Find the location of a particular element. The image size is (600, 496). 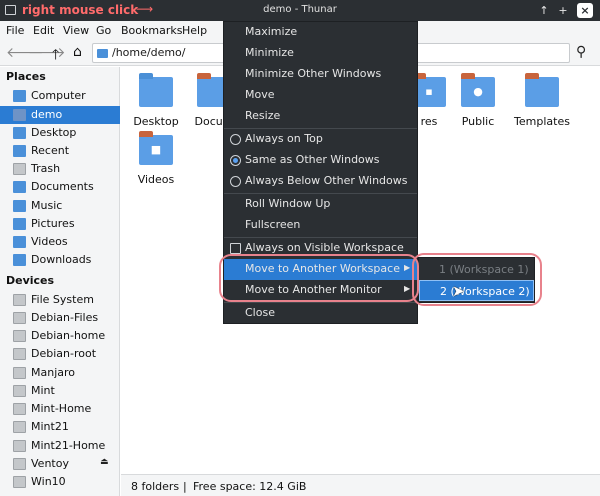

menu-item-label: Same as Other Windows is located at coordinates (312, 159).